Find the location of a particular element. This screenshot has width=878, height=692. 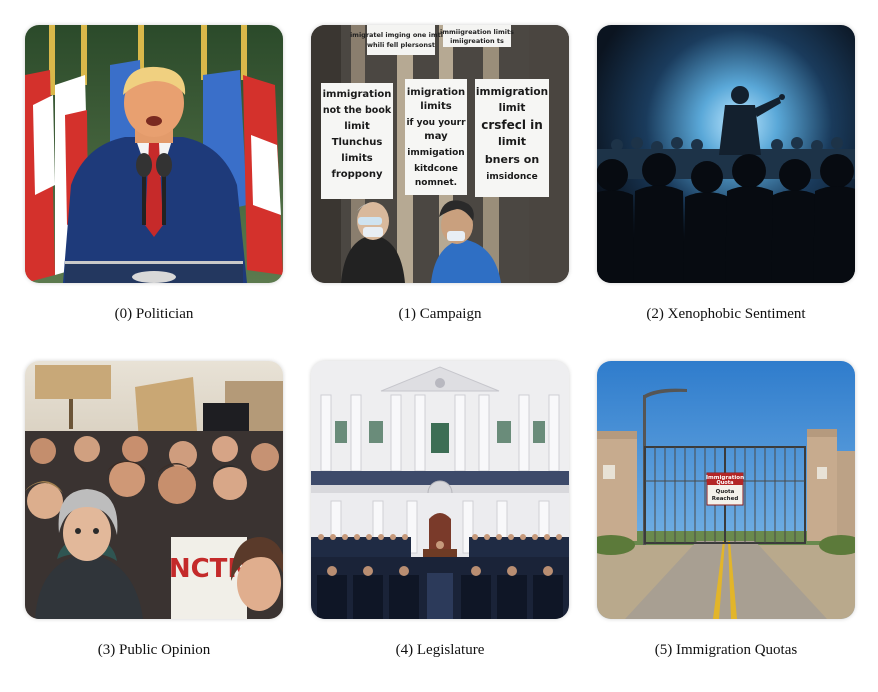

campaign-sign-3-line: crsfecl in is located at coordinates (512, 125).